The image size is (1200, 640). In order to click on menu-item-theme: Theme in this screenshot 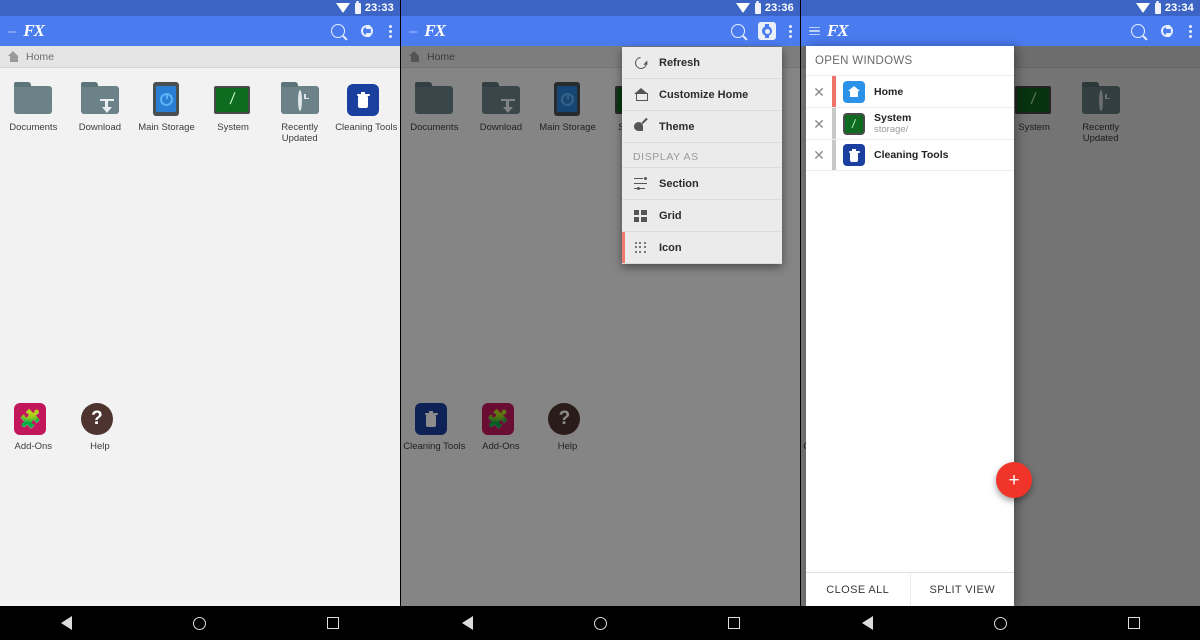, I will do `click(702, 127)`.